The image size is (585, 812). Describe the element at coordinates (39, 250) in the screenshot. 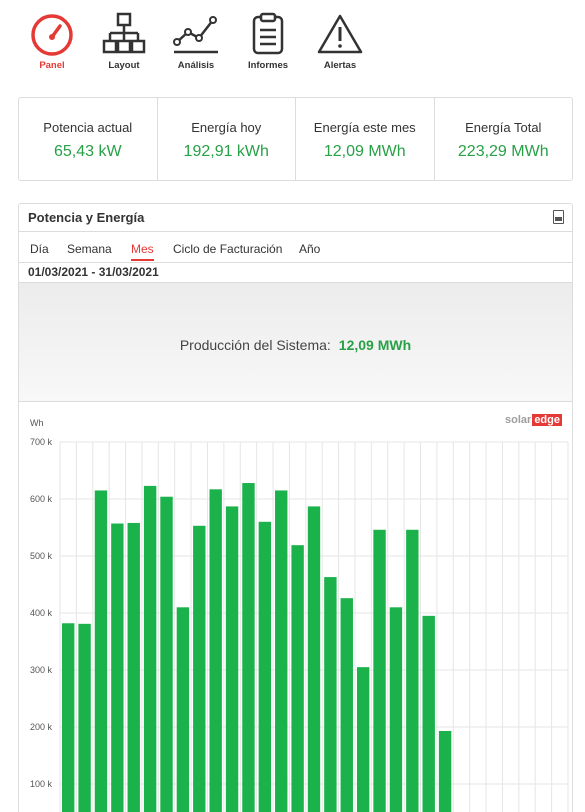

I see `tab-day: Día` at that location.